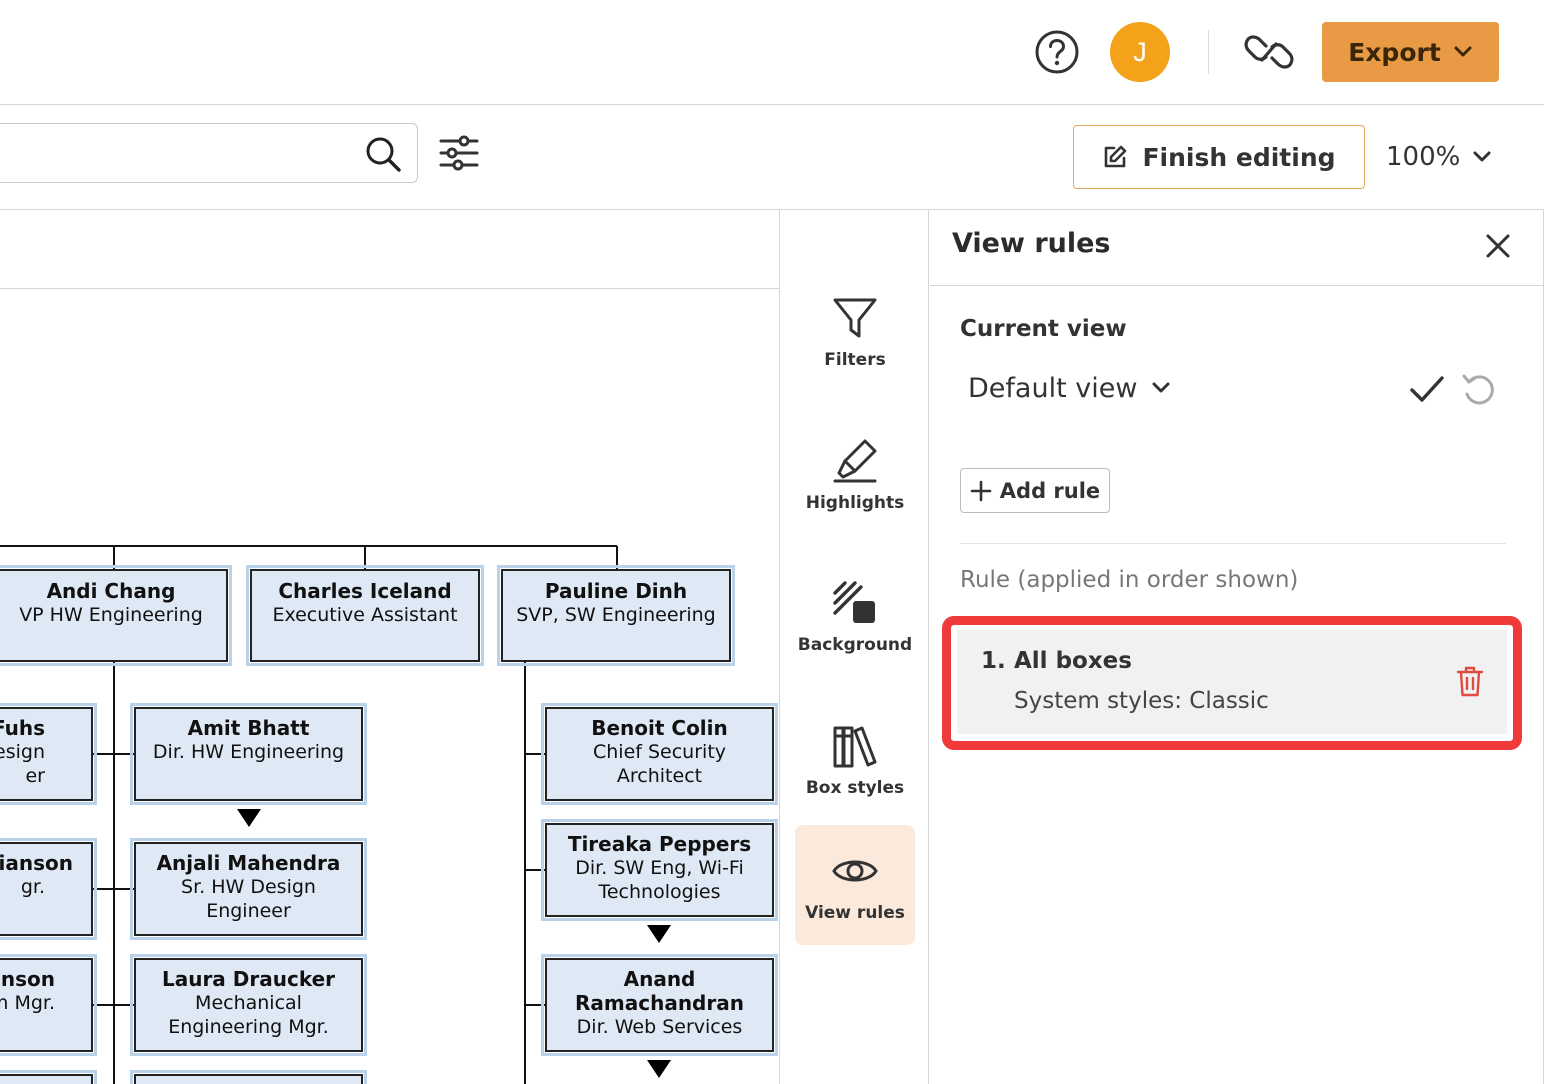 This screenshot has width=1544, height=1084. Describe the element at coordinates (1073, 661) in the screenshot. I see `rule-name: All boxes` at that location.